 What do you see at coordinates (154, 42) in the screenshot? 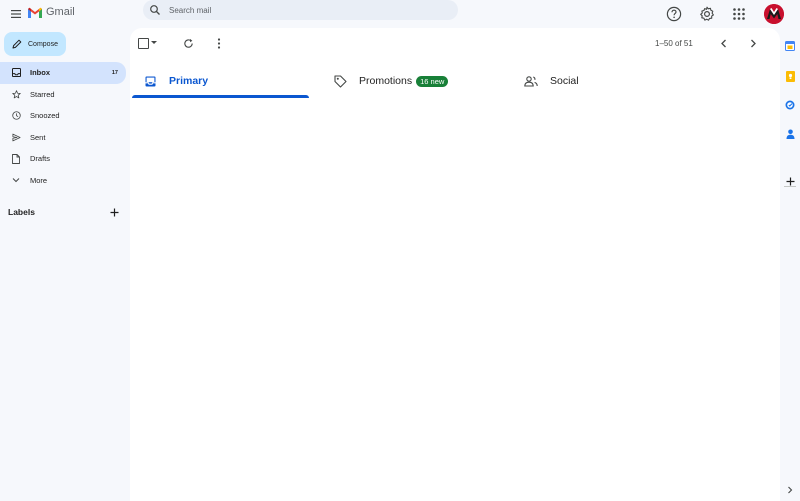
I see `select-options-dropdown` at bounding box center [154, 42].